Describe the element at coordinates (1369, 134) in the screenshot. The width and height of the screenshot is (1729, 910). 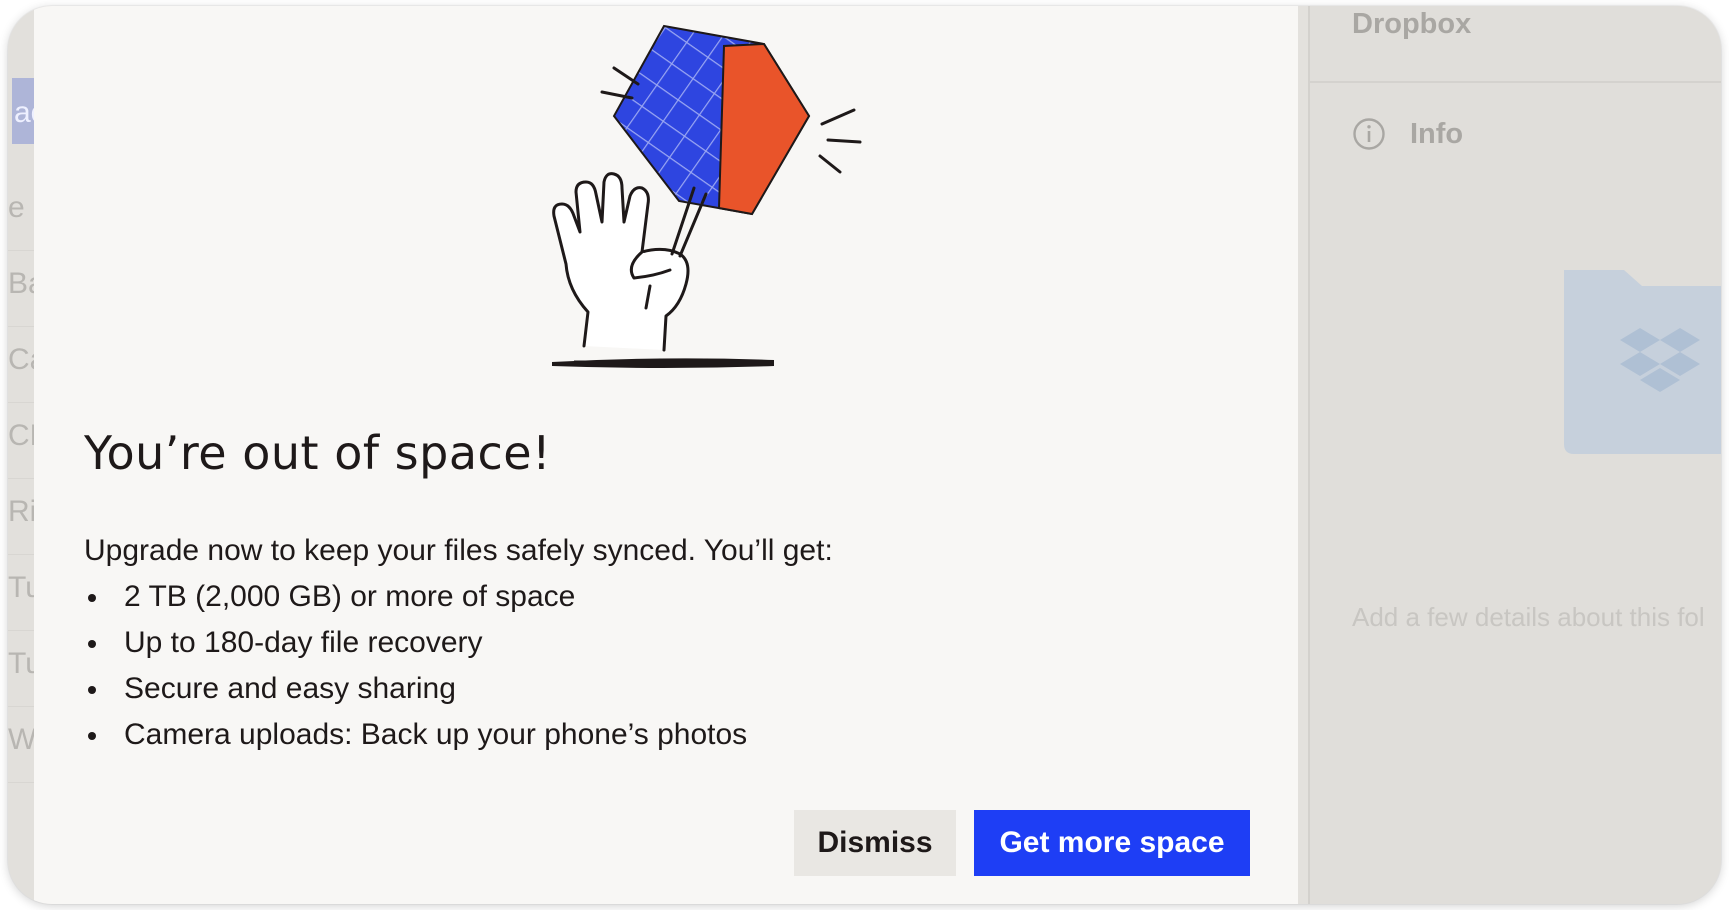
I see `info-icon` at that location.